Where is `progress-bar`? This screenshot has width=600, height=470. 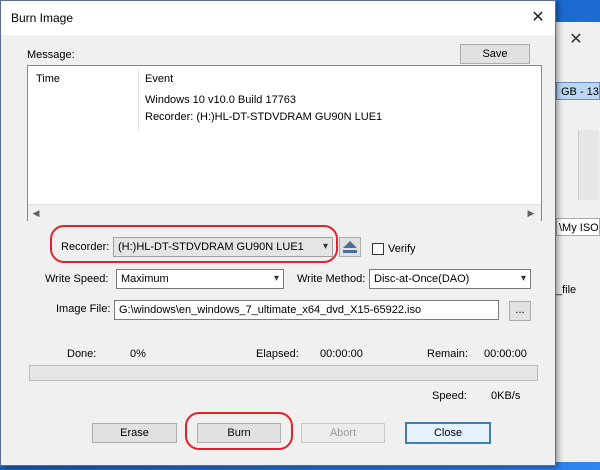 progress-bar is located at coordinates (283, 373).